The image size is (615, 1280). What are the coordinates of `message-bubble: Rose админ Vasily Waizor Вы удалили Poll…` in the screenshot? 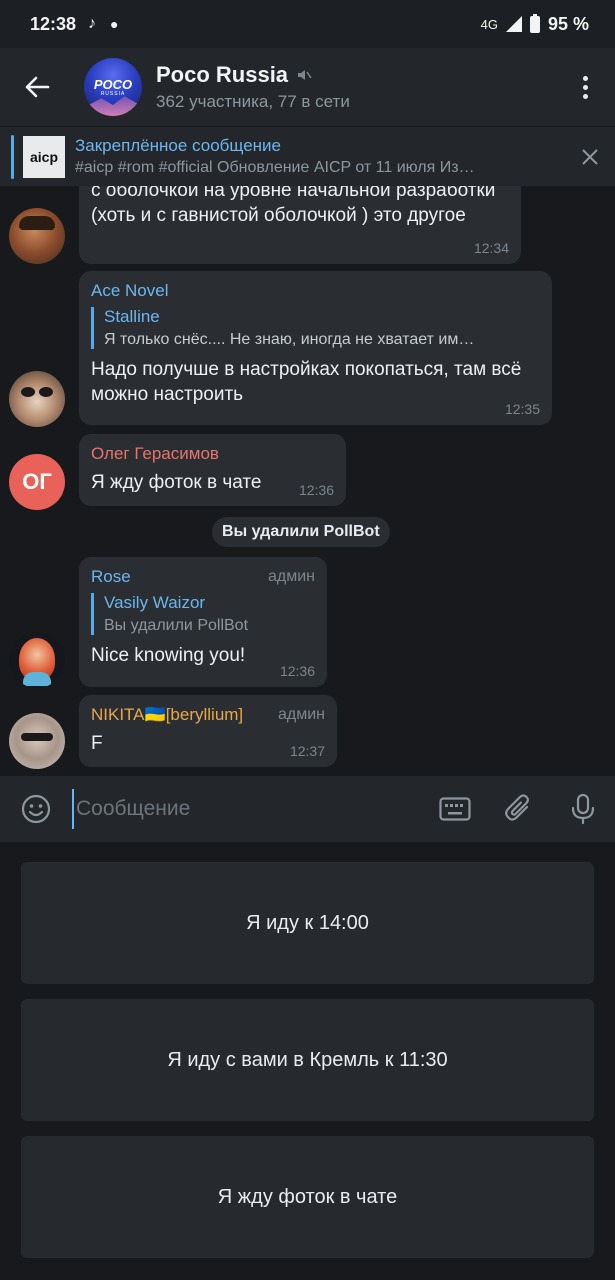 It's located at (203, 622).